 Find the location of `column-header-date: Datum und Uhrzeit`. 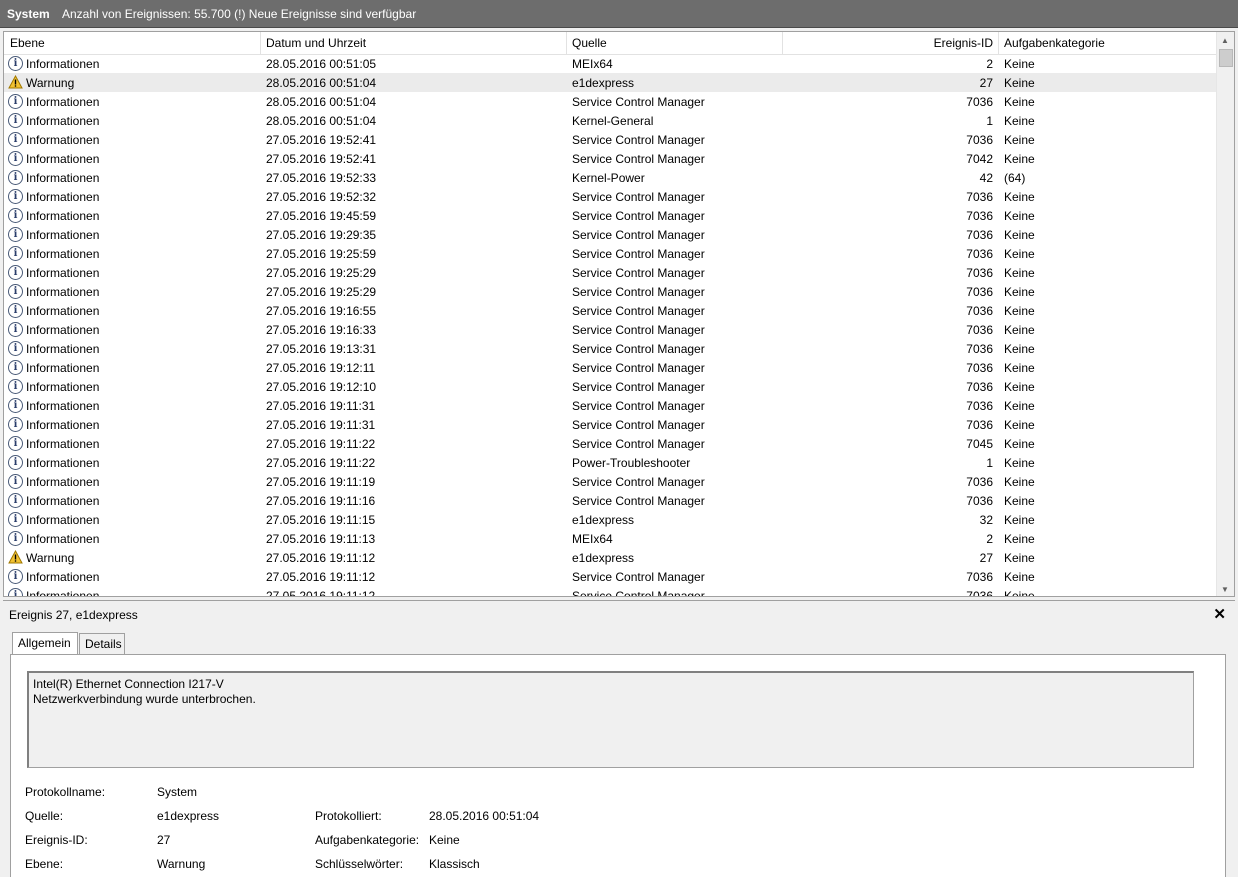

column-header-date: Datum und Uhrzeit is located at coordinates (316, 43).